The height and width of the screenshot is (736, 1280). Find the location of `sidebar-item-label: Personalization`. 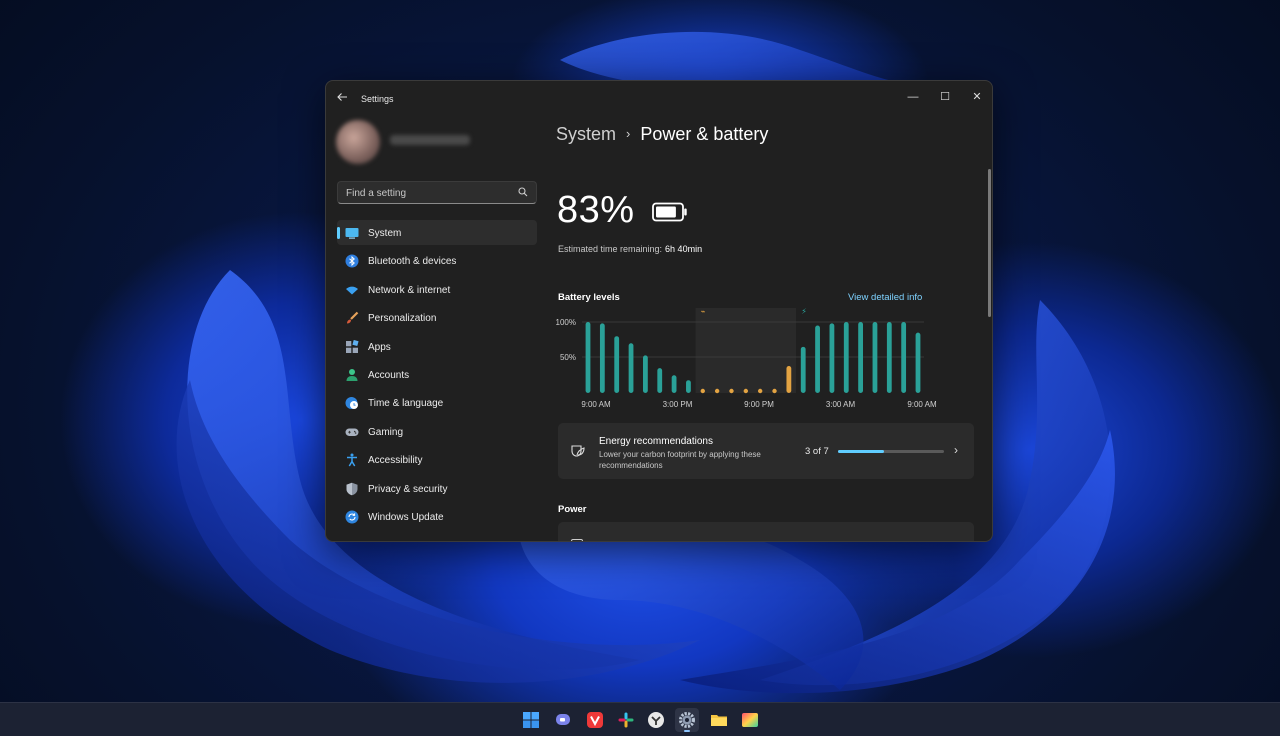

sidebar-item-label: Personalization is located at coordinates (402, 319).